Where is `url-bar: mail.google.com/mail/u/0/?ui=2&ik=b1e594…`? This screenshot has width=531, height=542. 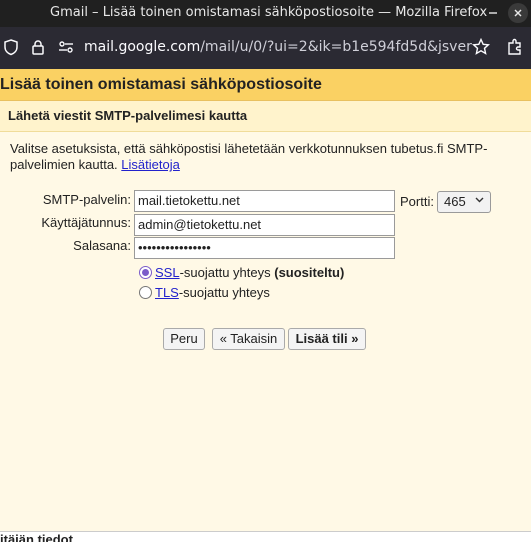
url-bar: mail.google.com/mail/u/0/?ui=2&ik=b1e594… is located at coordinates (265, 48).